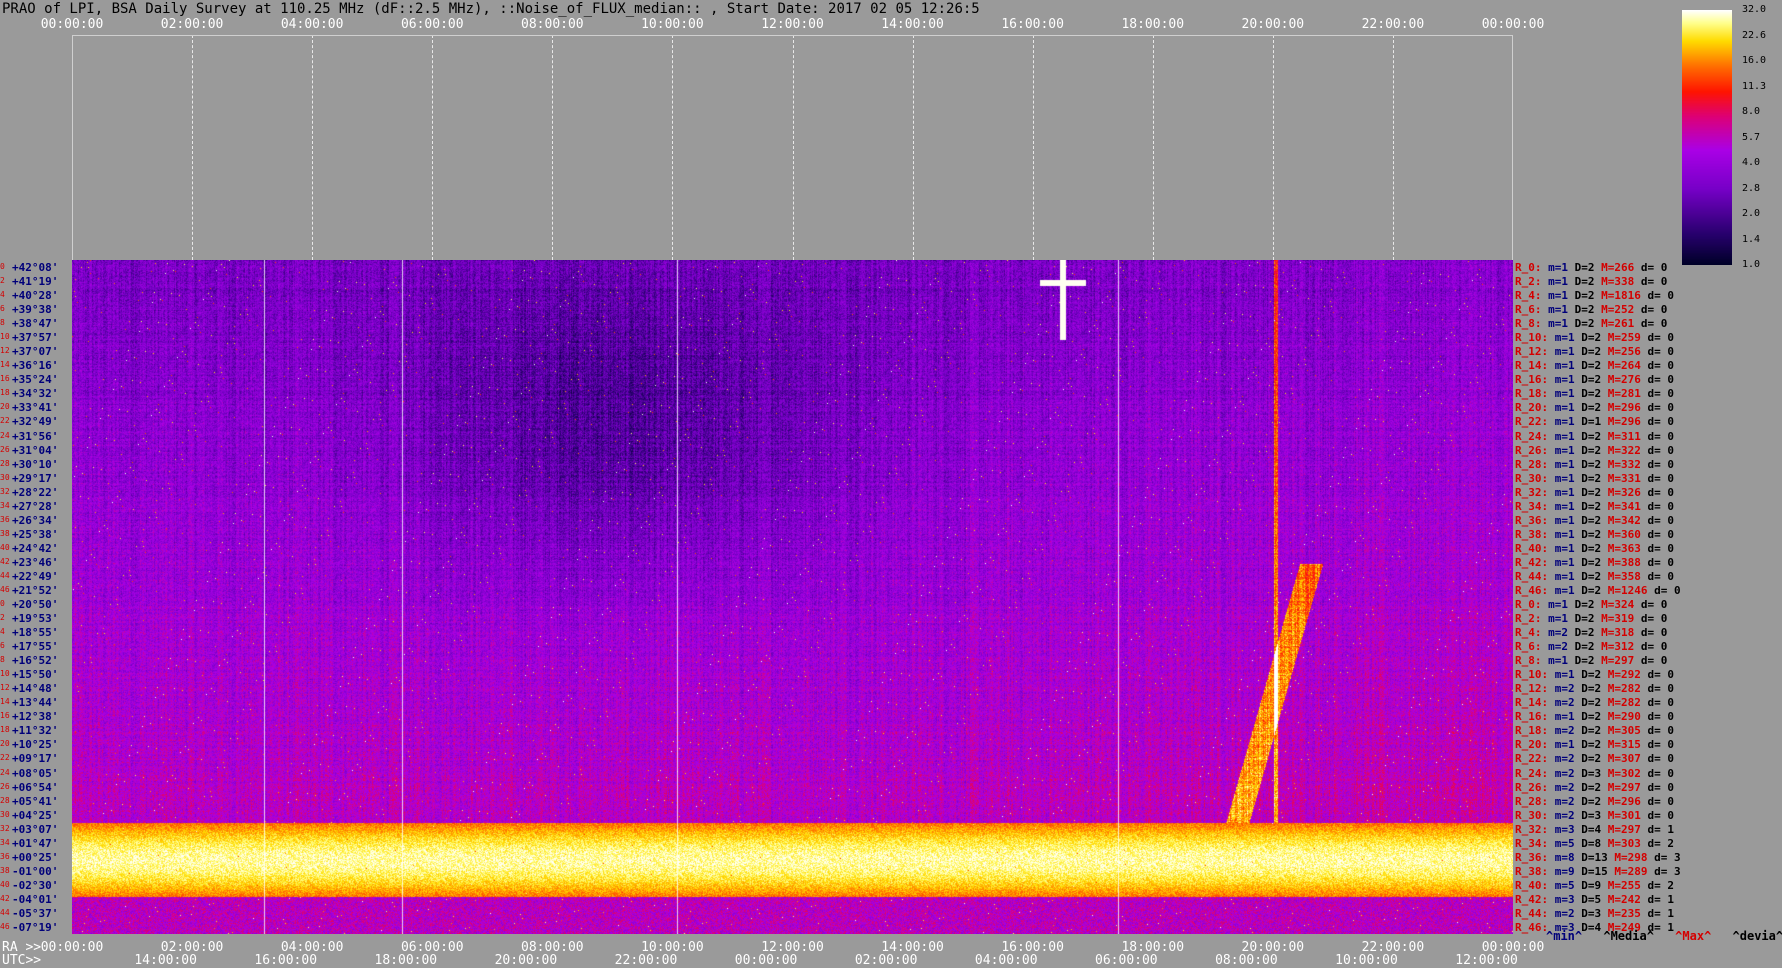 The width and height of the screenshot is (1782, 968). What do you see at coordinates (1535, 773) in the screenshot?
I see `stats-label: R_24:` at bounding box center [1535, 773].